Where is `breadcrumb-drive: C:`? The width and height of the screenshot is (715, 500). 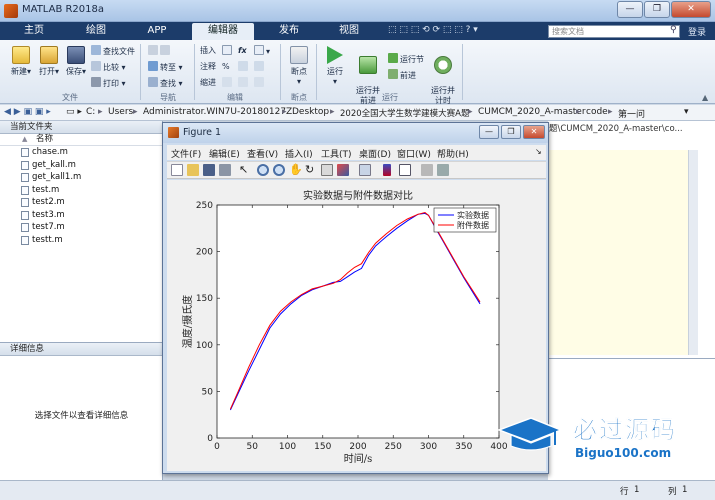 breadcrumb-drive: C: is located at coordinates (90, 112).